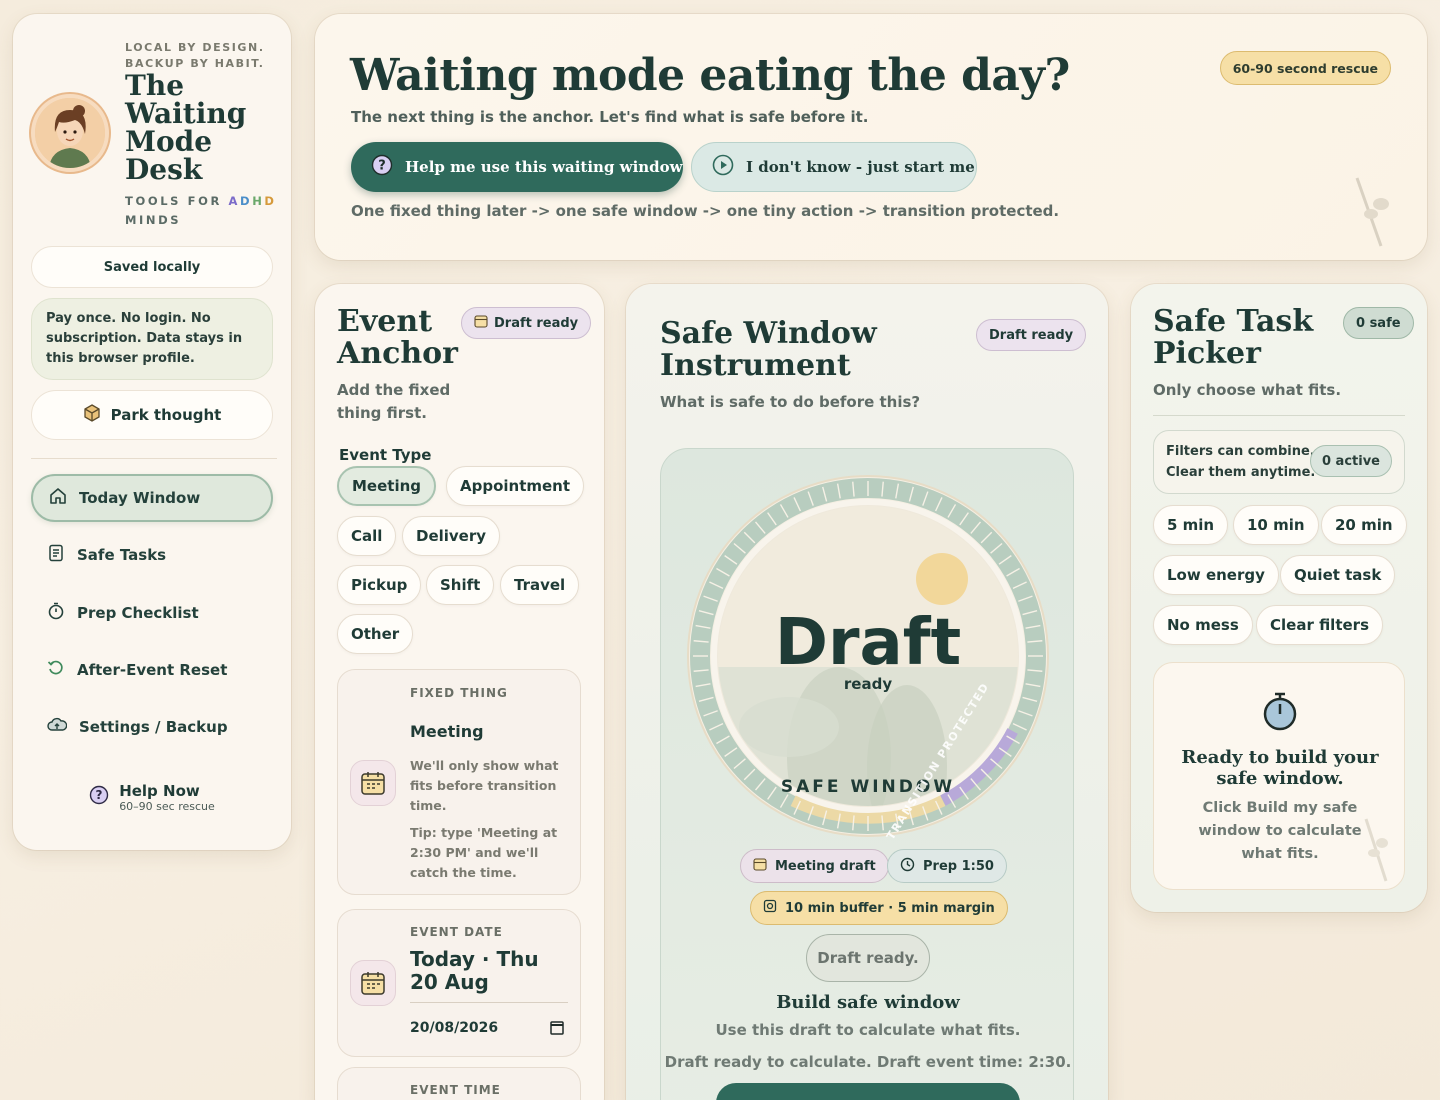  What do you see at coordinates (447, 731) in the screenshot?
I see `fixed-thing-value: Meeting` at bounding box center [447, 731].